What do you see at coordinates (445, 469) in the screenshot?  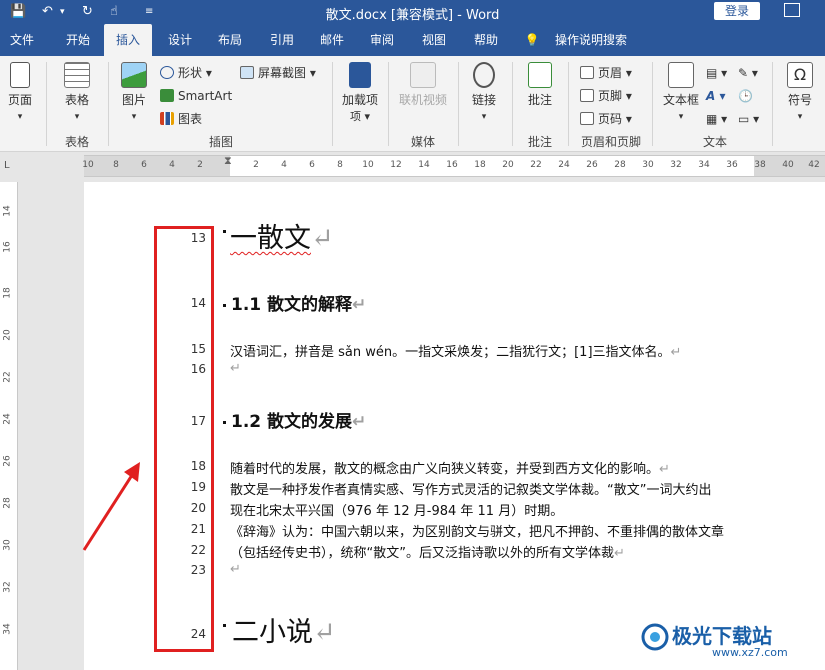 I see `paragraph-text: 随着时代的发展，散文的概念由广义向狭义转变，并受到西方文化的影响。` at bounding box center [445, 469].